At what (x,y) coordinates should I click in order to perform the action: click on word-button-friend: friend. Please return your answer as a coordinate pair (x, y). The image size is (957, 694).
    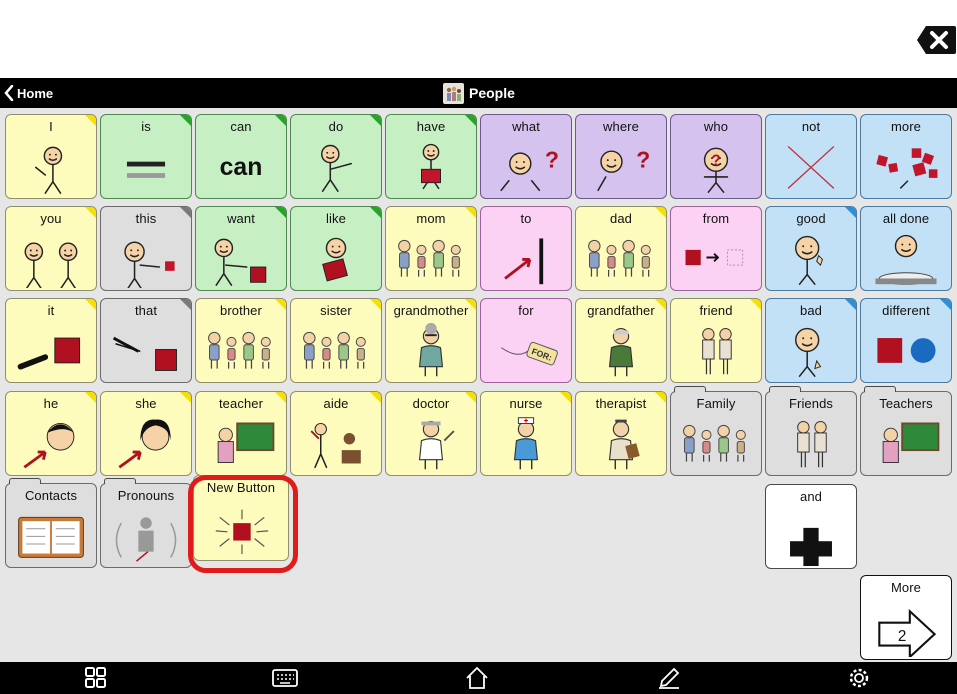
    Looking at the image, I should click on (716, 340).